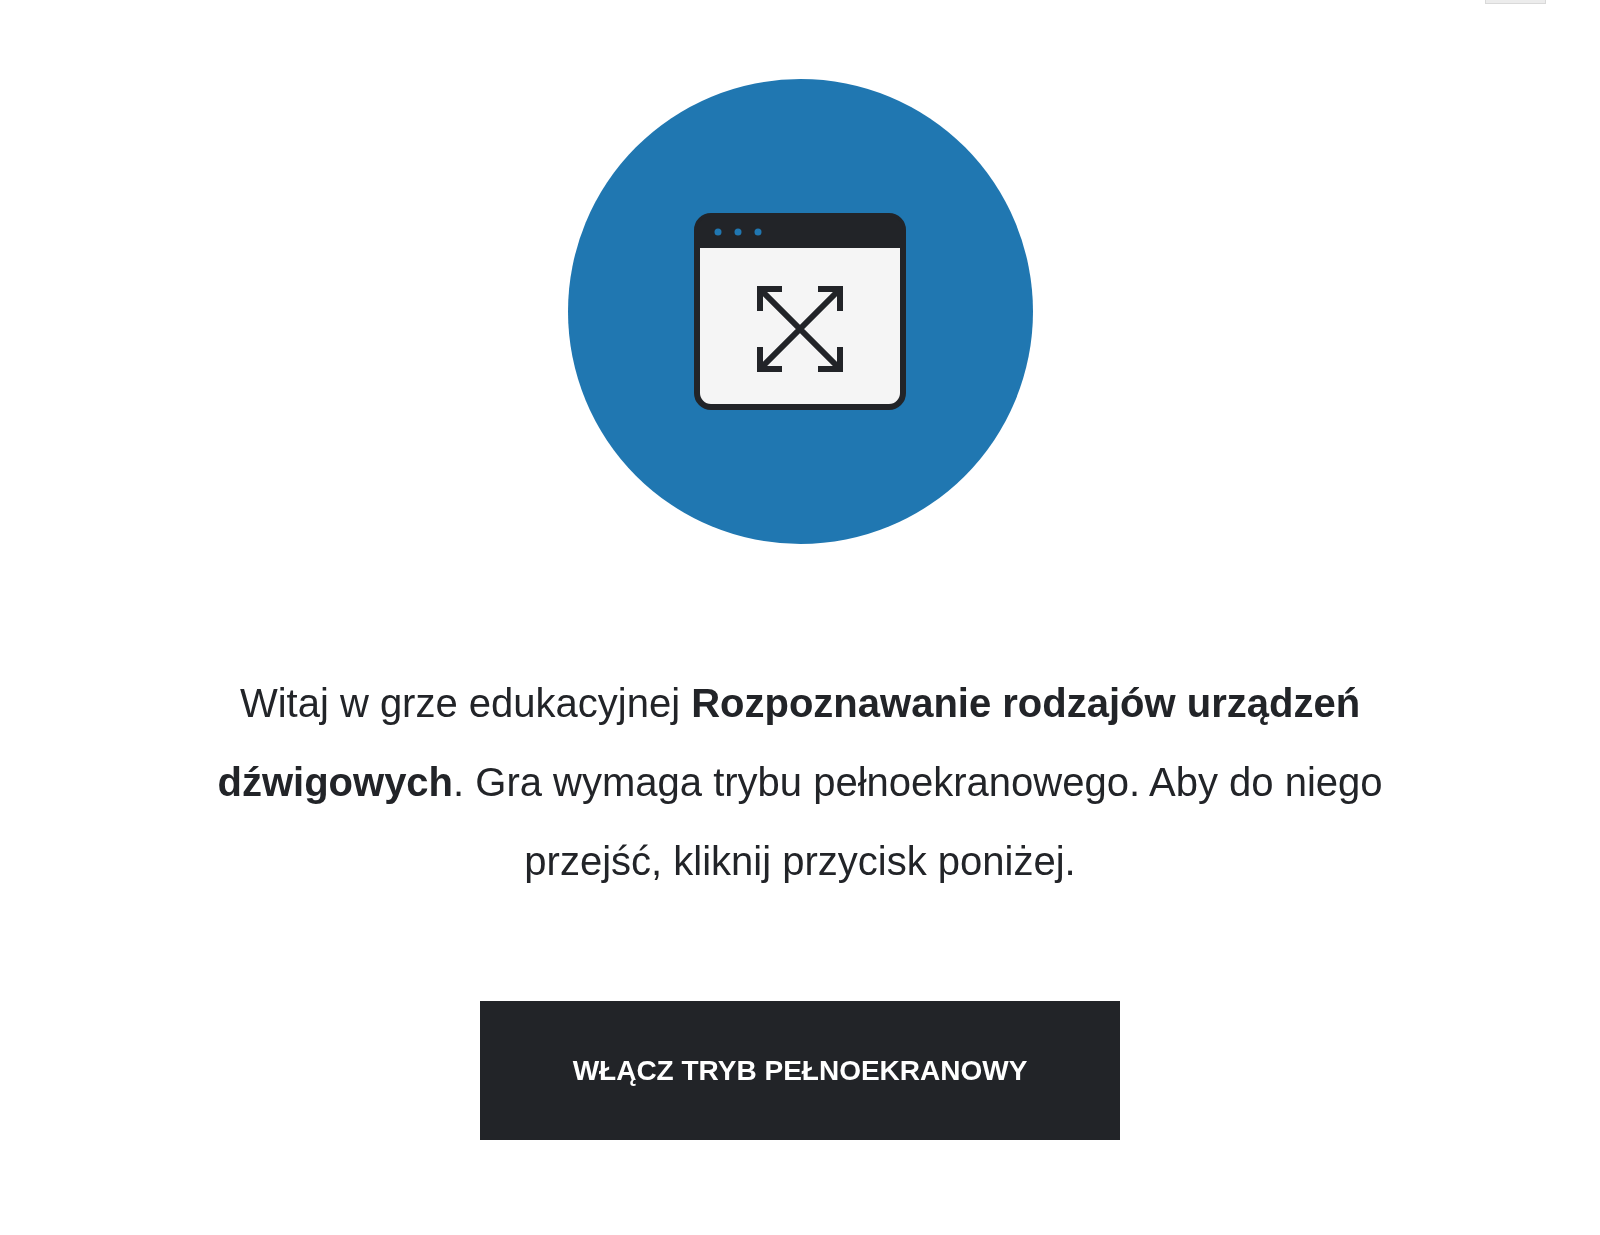 The height and width of the screenshot is (1235, 1600). I want to click on fullscreen-window-icon, so click(800, 311).